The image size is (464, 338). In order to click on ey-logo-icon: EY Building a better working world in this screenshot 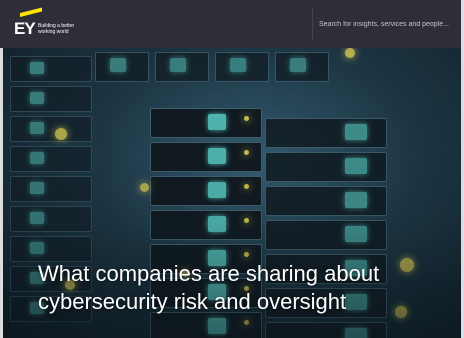, I will do `click(54, 24)`.